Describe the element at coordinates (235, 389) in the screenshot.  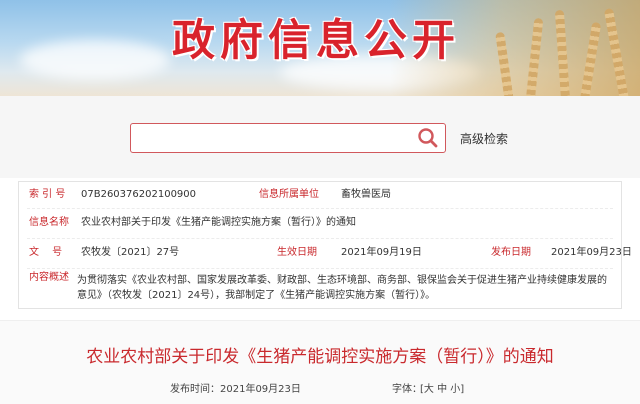
I see `publish-time: 发布时间：2021年09月23日` at that location.